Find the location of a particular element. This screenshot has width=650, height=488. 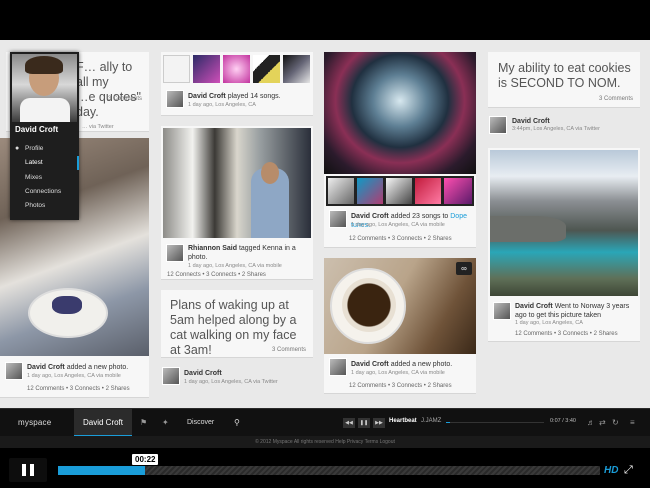

connect-icon: ✦ is located at coordinates (165, 422).